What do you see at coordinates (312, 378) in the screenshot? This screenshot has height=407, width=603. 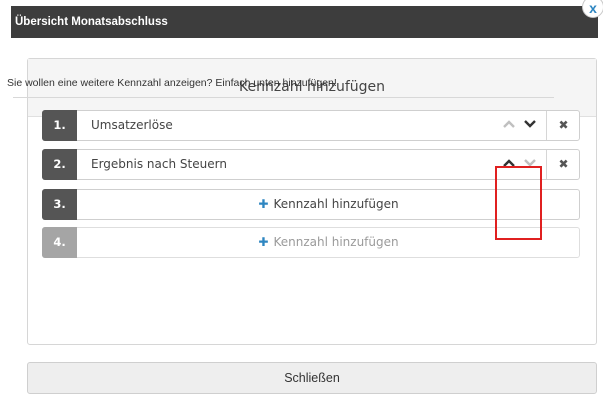 I see `close-button: Schließen` at bounding box center [312, 378].